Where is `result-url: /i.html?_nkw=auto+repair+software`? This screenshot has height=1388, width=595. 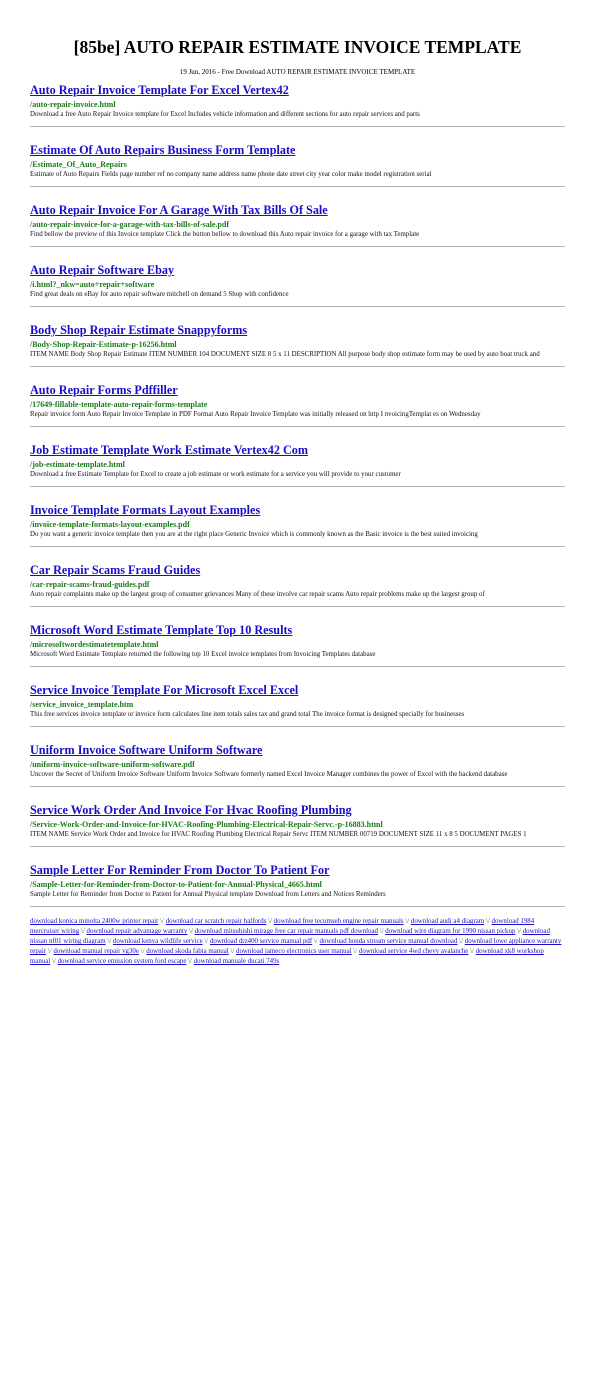
result-url: /i.html?_nkw=auto+repair+software is located at coordinates (92, 284).